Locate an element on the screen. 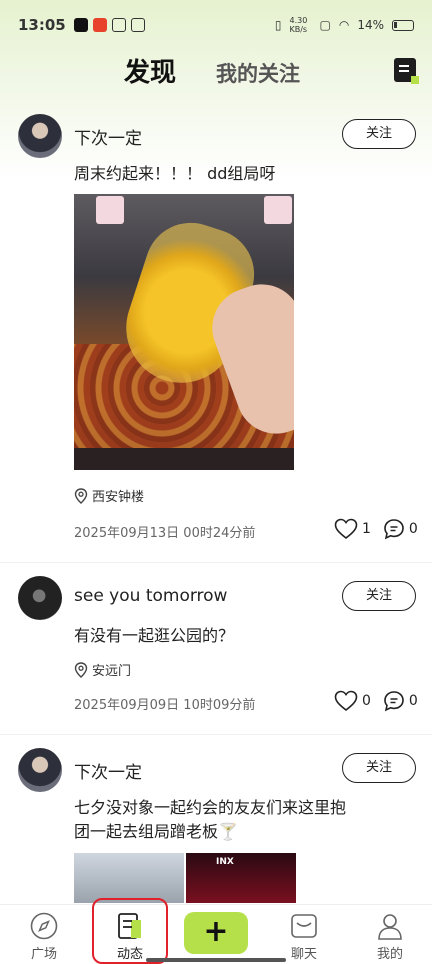 The width and height of the screenshot is (432, 964). nav-mine: 我的 is located at coordinates (390, 934).